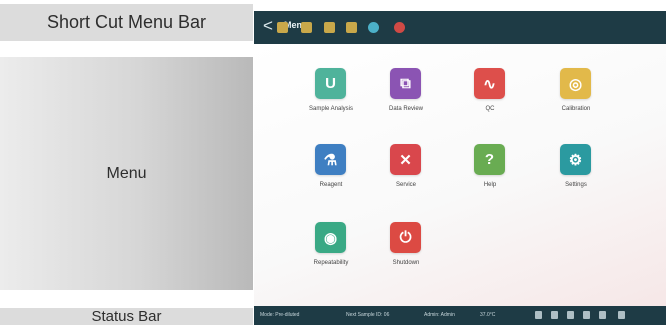 Image resolution: width=666 pixels, height=325 pixels. What do you see at coordinates (405, 159) in the screenshot?
I see `tools-icon: ✕` at bounding box center [405, 159].